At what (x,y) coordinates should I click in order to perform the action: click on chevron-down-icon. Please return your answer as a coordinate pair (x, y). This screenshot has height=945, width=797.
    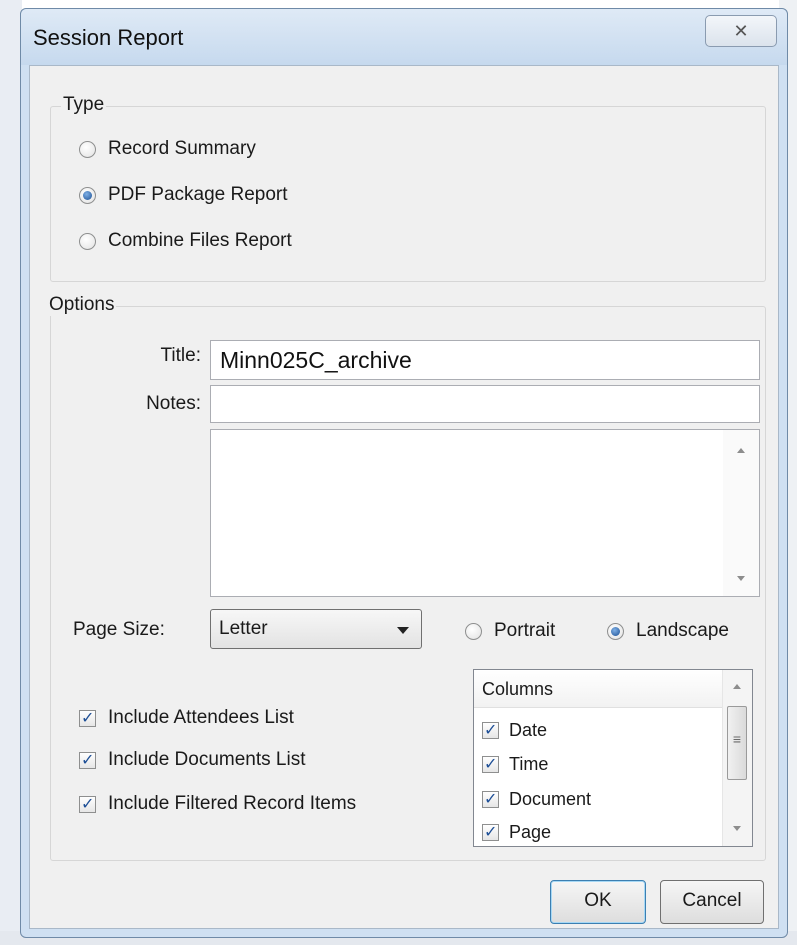
    Looking at the image, I should click on (403, 630).